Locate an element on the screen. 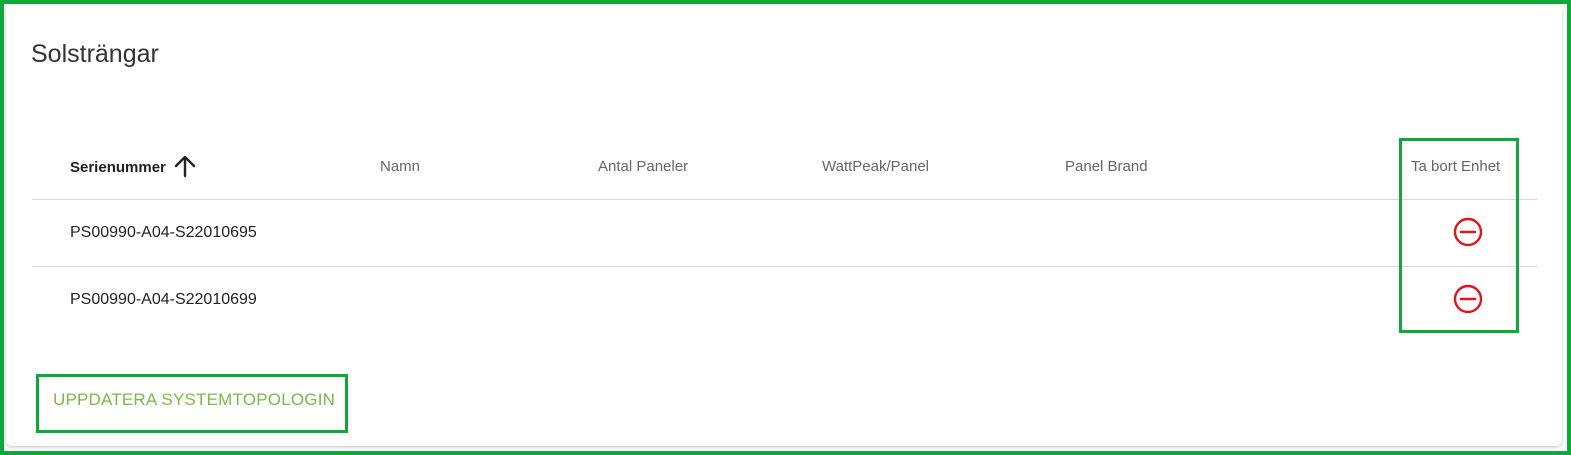 Image resolution: width=1571 pixels, height=455 pixels. cell-serial: PS00990-A04-S22010695 is located at coordinates (163, 232).